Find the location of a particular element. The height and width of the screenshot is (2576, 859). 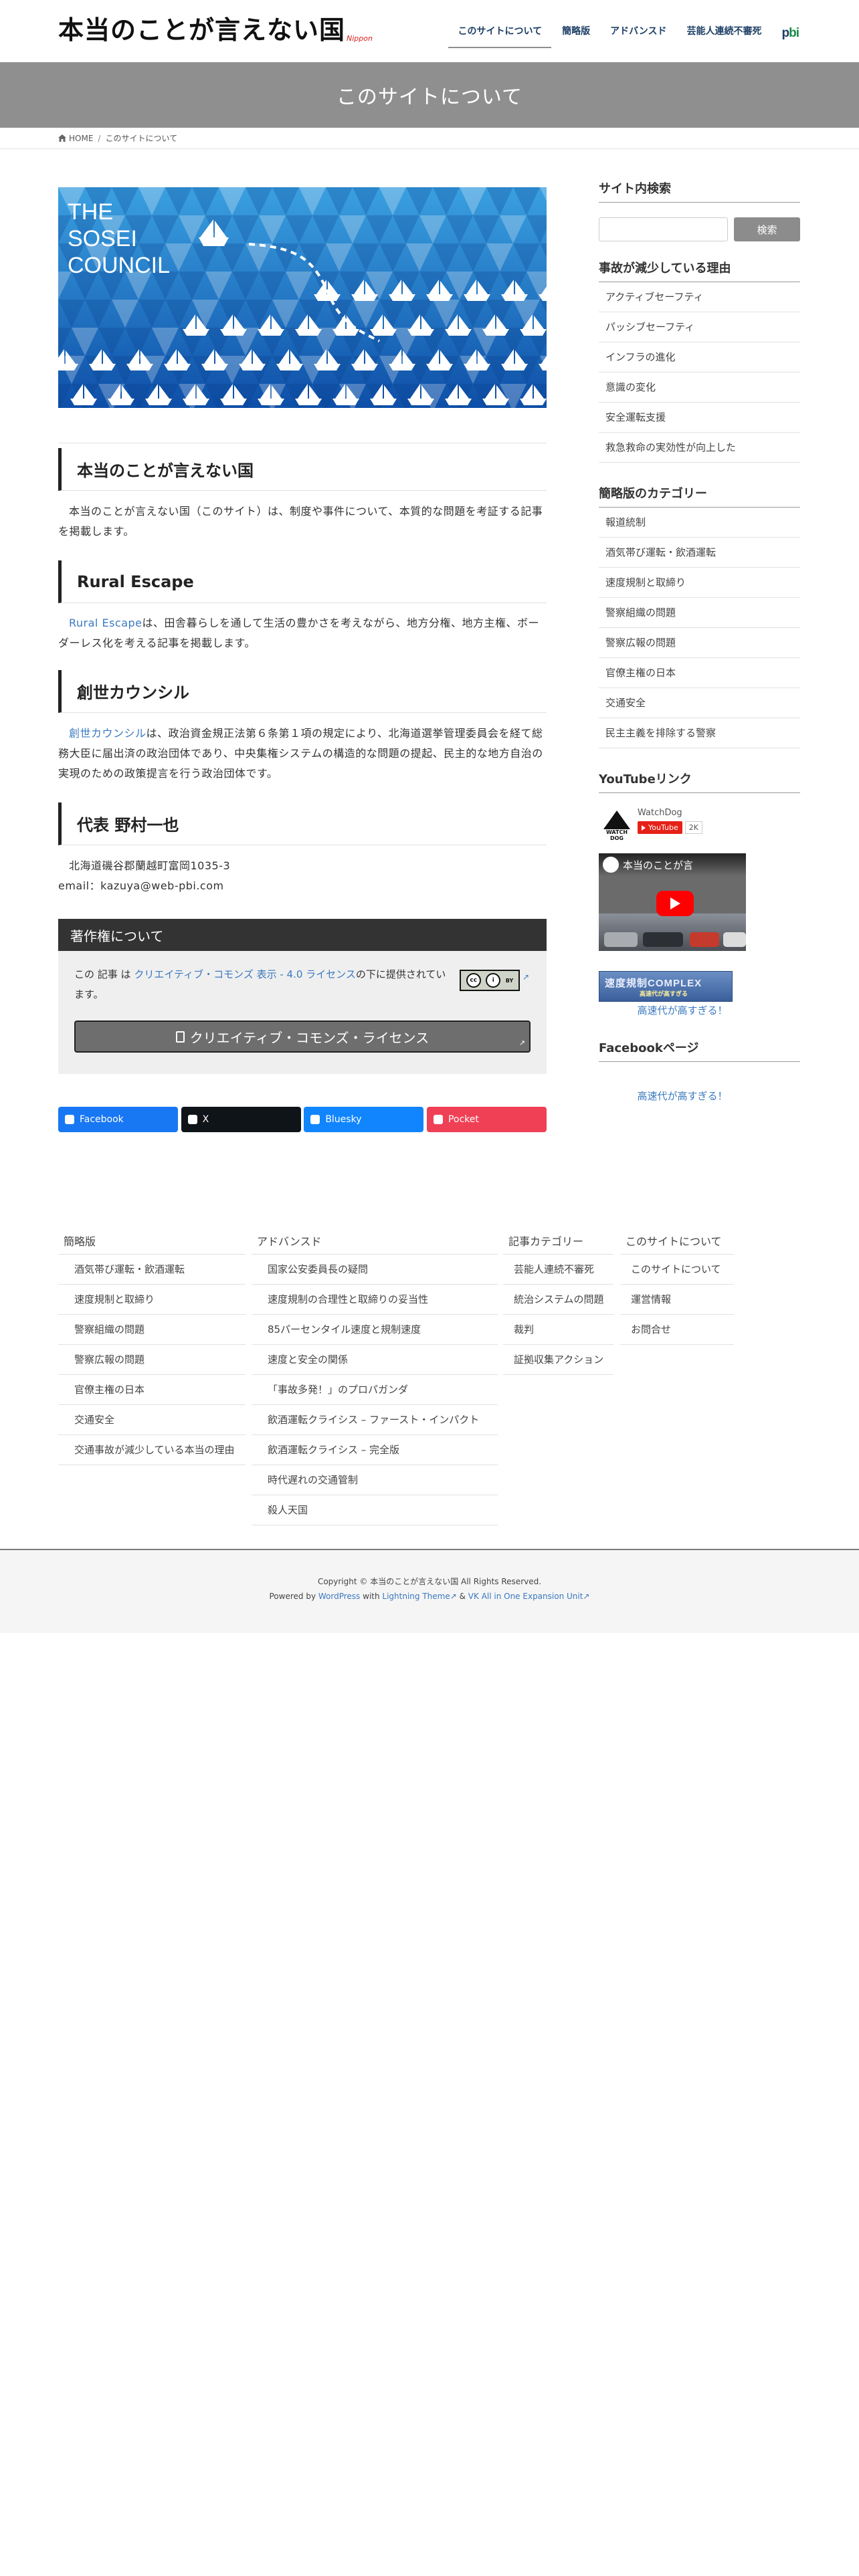

search-form: 検索 is located at coordinates (699, 229).